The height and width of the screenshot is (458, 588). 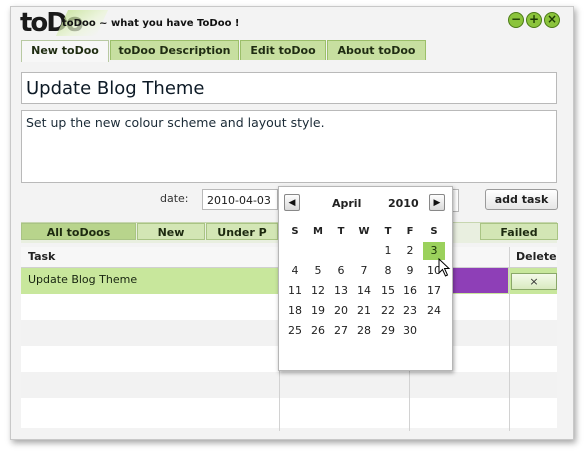 I want to click on maximize-button: +, so click(x=534, y=20).